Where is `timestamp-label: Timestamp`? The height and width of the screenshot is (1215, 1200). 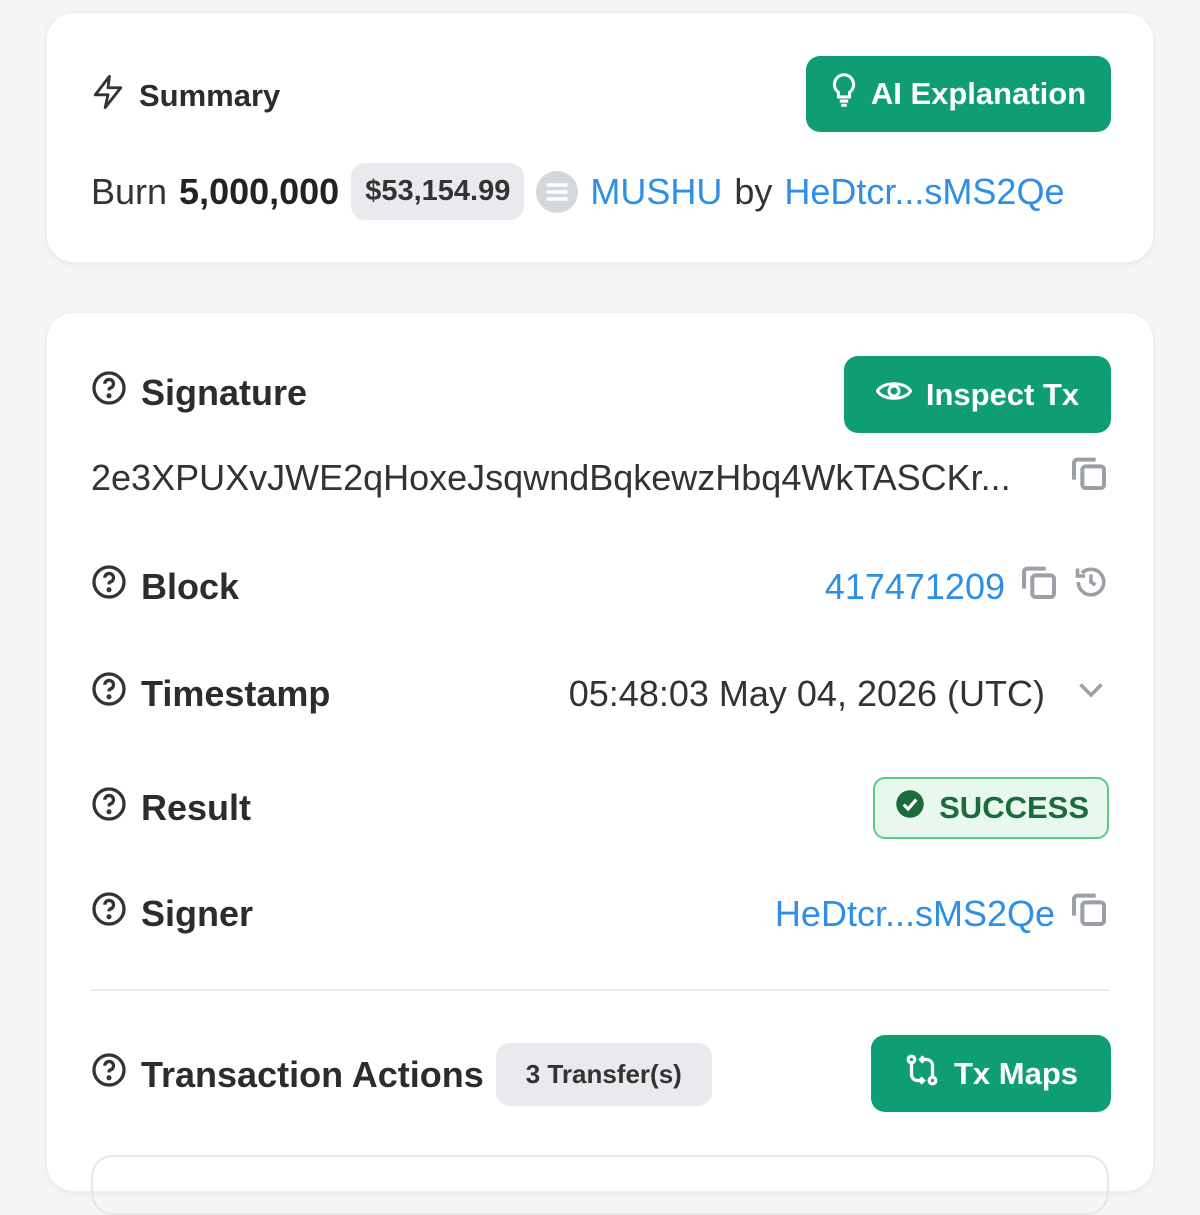
timestamp-label: Timestamp is located at coordinates (236, 693).